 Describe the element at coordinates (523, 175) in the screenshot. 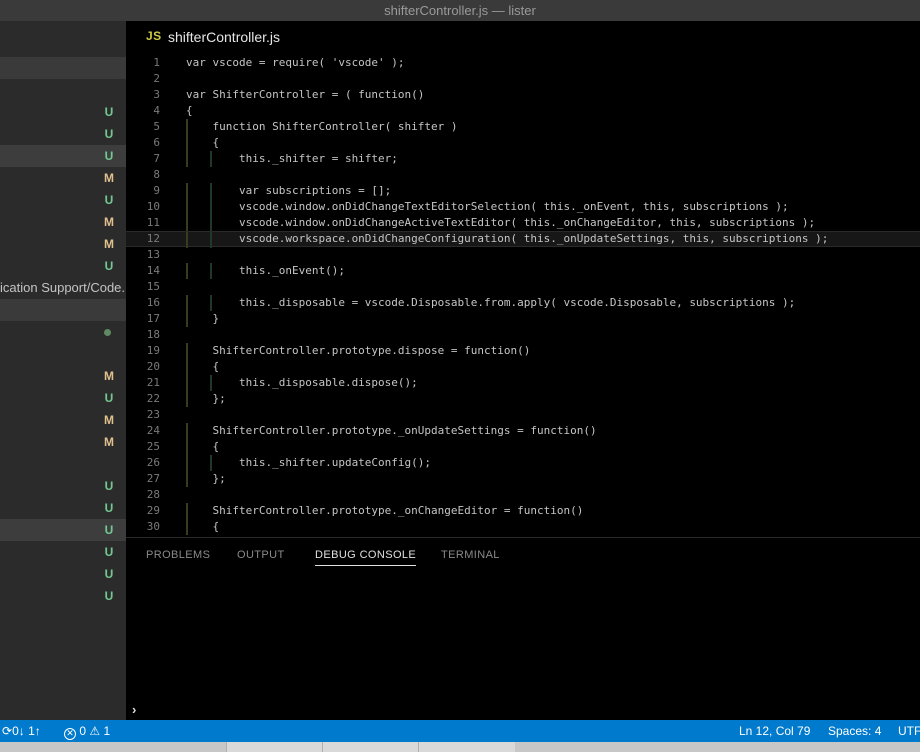

I see `code-line: 8` at that location.